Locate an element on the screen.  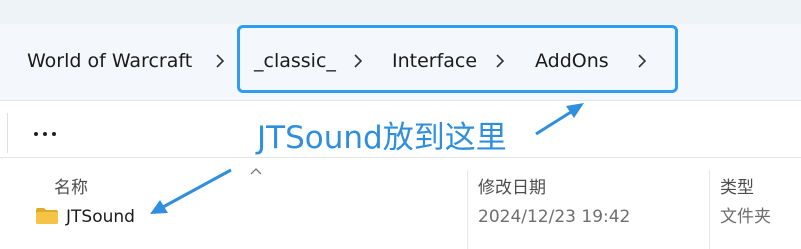
file-date: 2024/12/23 19:42 is located at coordinates (554, 217).